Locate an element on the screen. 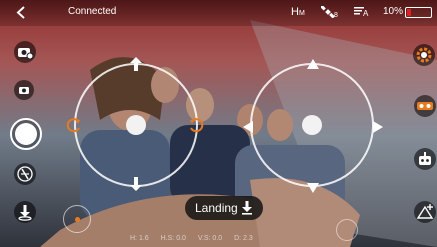 This screenshot has height=247, width=437. takeoff-button is located at coordinates (25, 212).